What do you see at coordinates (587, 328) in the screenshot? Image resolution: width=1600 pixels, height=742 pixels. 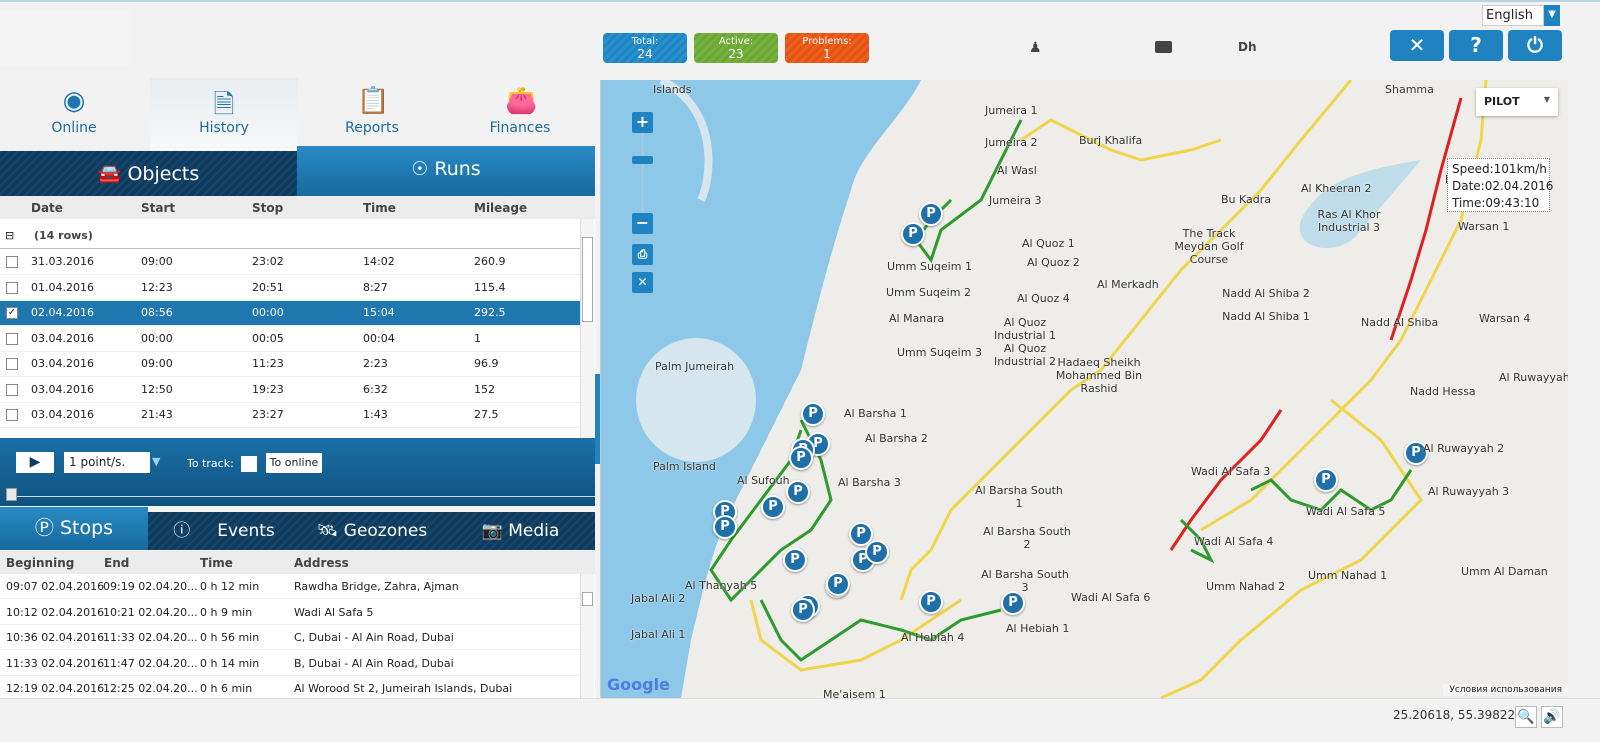 I see `runs-scrollbar` at bounding box center [587, 328].